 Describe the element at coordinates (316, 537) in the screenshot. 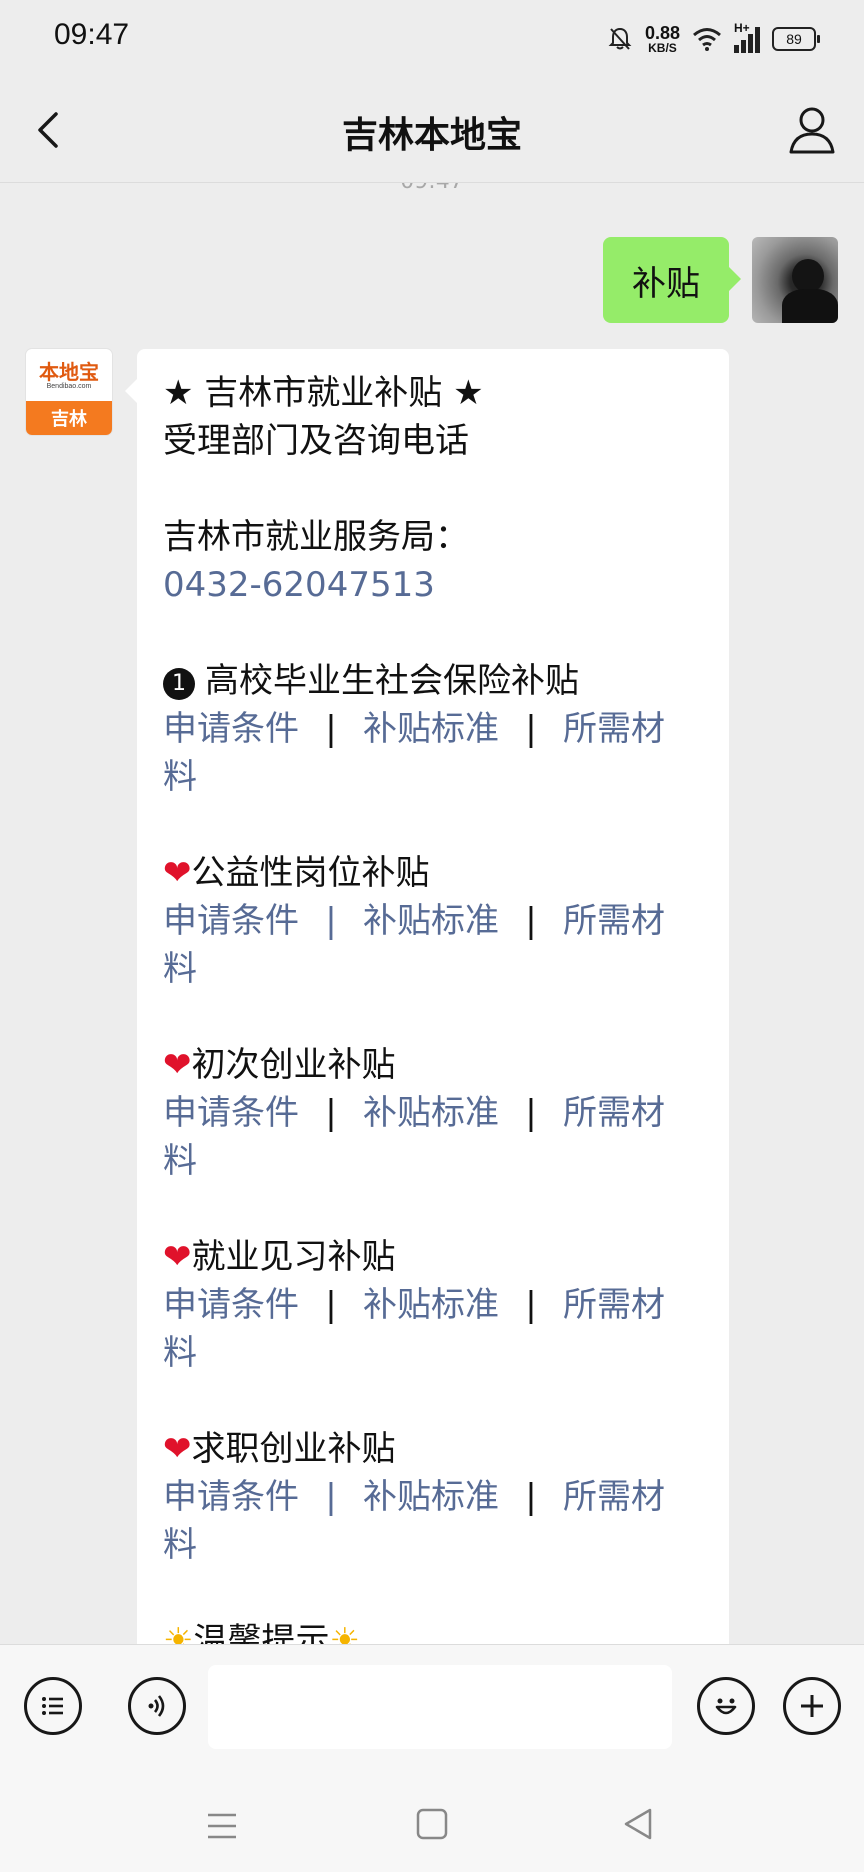

I see `office-name: 吉林市就业服务局：` at that location.